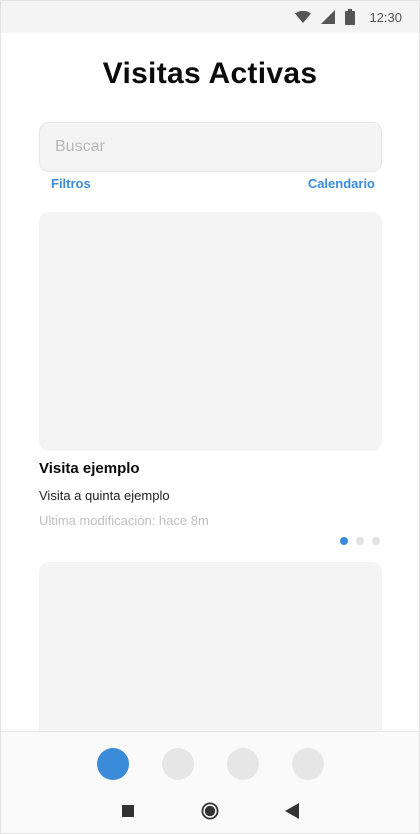 The height and width of the screenshot is (834, 420). I want to click on carousel-dot-active, so click(344, 541).